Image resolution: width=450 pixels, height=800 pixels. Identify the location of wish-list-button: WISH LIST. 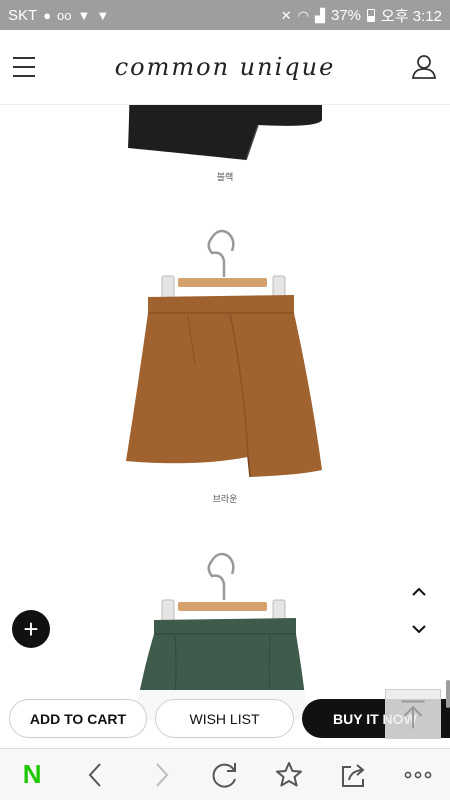
(224, 718).